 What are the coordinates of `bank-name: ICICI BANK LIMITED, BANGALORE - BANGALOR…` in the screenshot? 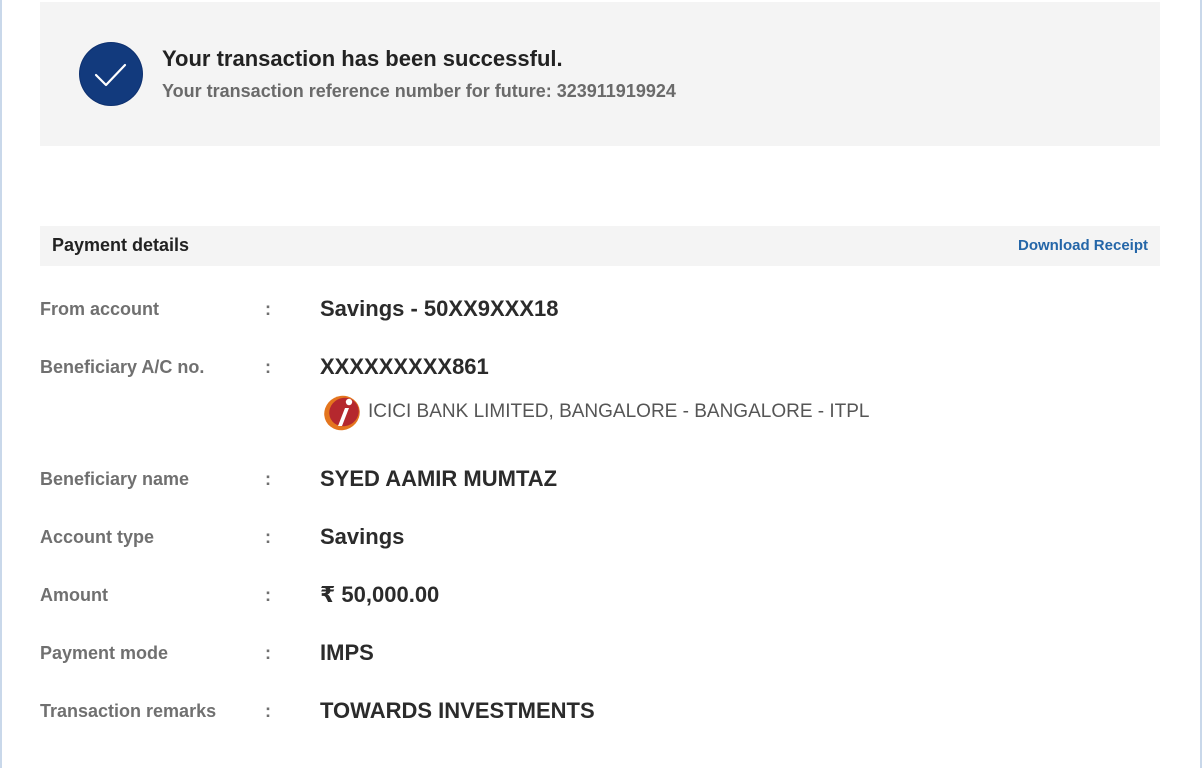 It's located at (619, 411).